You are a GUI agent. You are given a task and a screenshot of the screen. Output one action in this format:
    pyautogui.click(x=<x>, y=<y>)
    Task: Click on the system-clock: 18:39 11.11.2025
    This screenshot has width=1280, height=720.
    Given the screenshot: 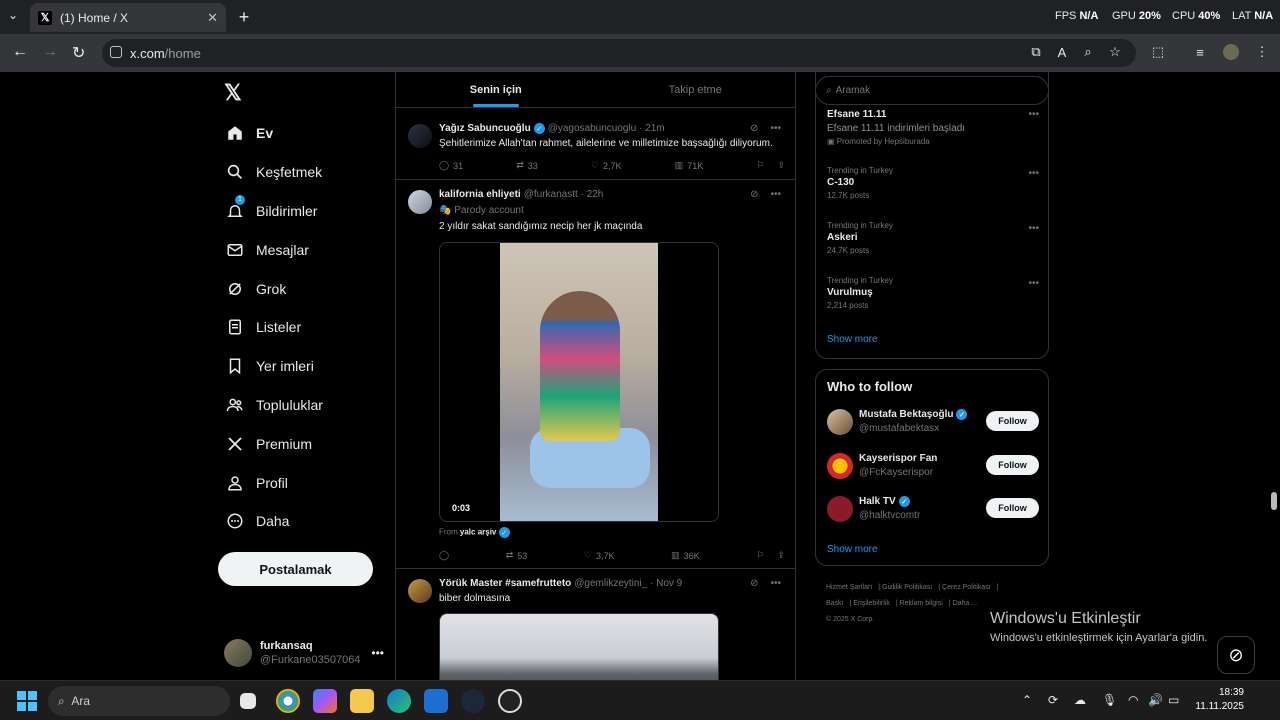 What is the action you would take?
    pyautogui.click(x=1217, y=700)
    